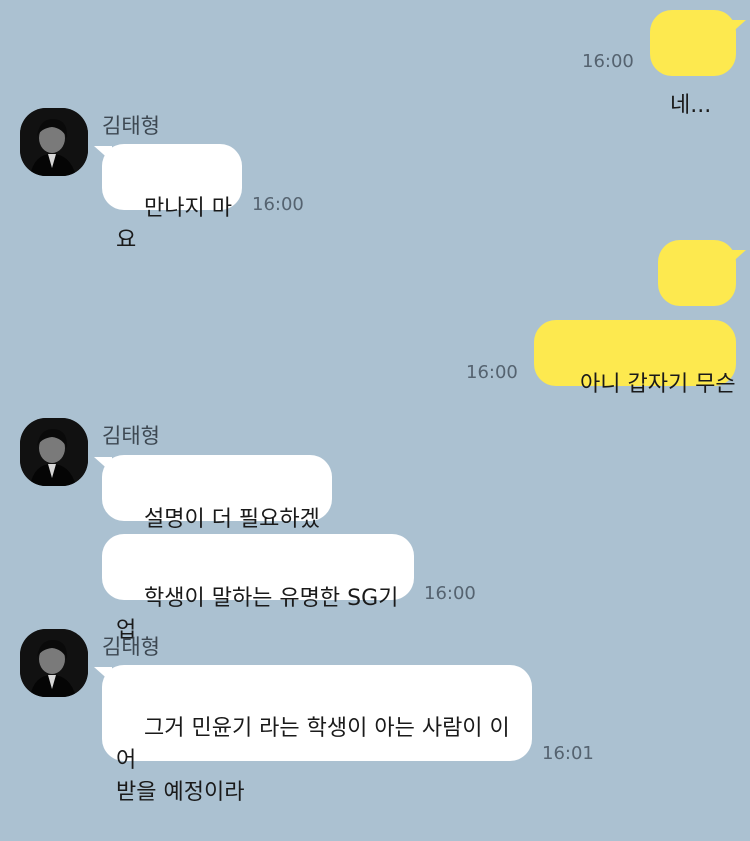 The image size is (750, 841). Describe the element at coordinates (697, 294) in the screenshot. I see `my-message-bubble: 네?` at that location.